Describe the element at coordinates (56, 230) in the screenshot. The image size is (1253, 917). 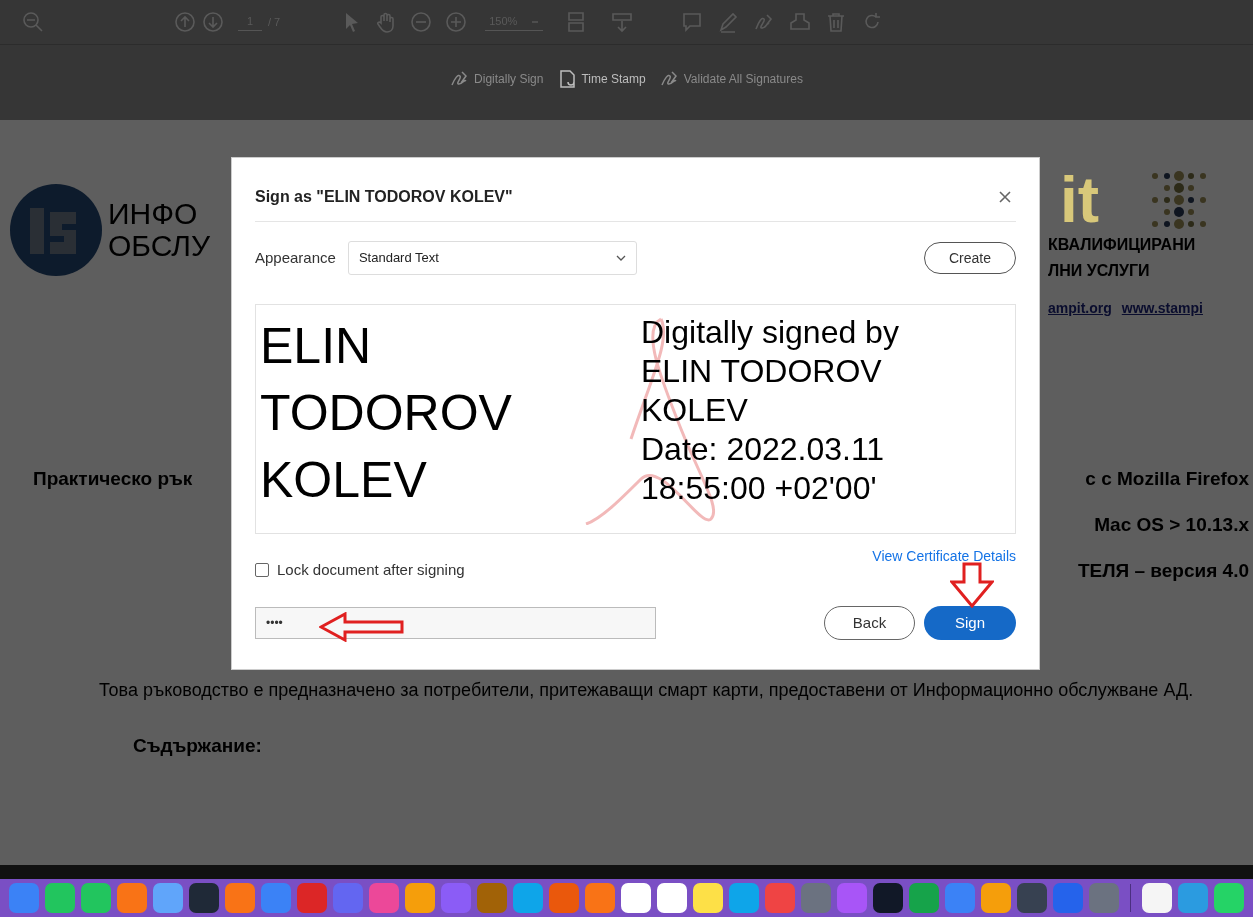
I see `logo-icon` at that location.